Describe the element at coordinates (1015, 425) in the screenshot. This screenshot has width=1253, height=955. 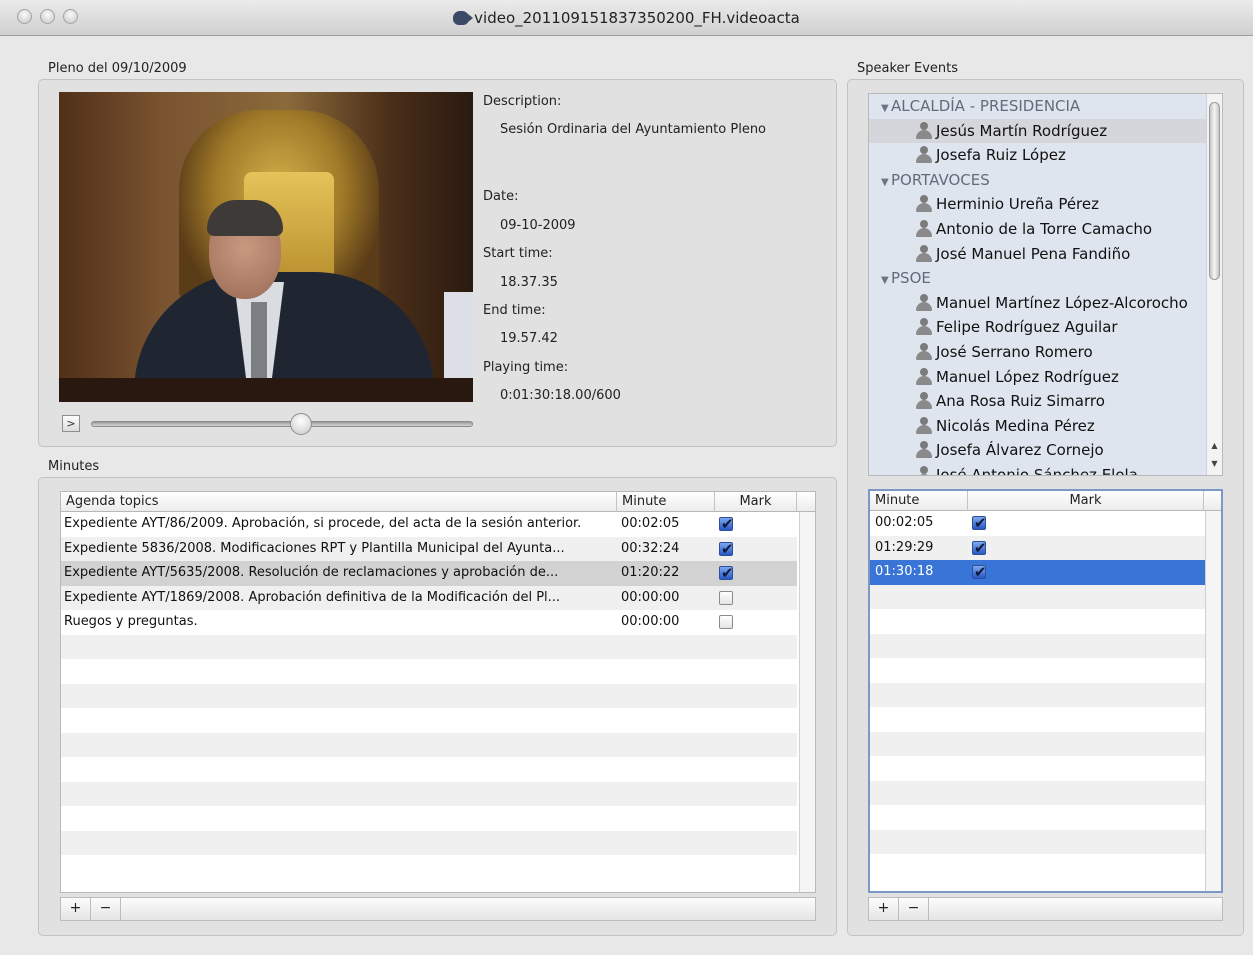
I see `tree-speaker-label: Nicolás Medina Pérez` at that location.